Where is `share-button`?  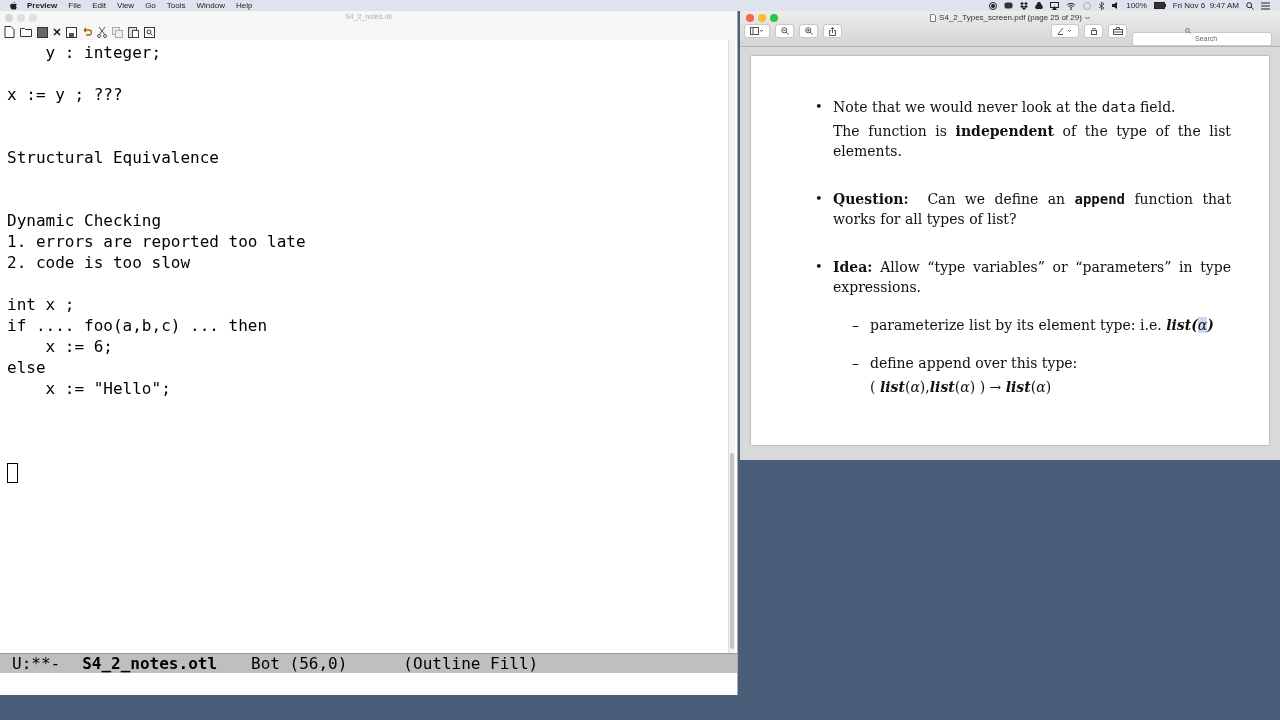 share-button is located at coordinates (832, 31).